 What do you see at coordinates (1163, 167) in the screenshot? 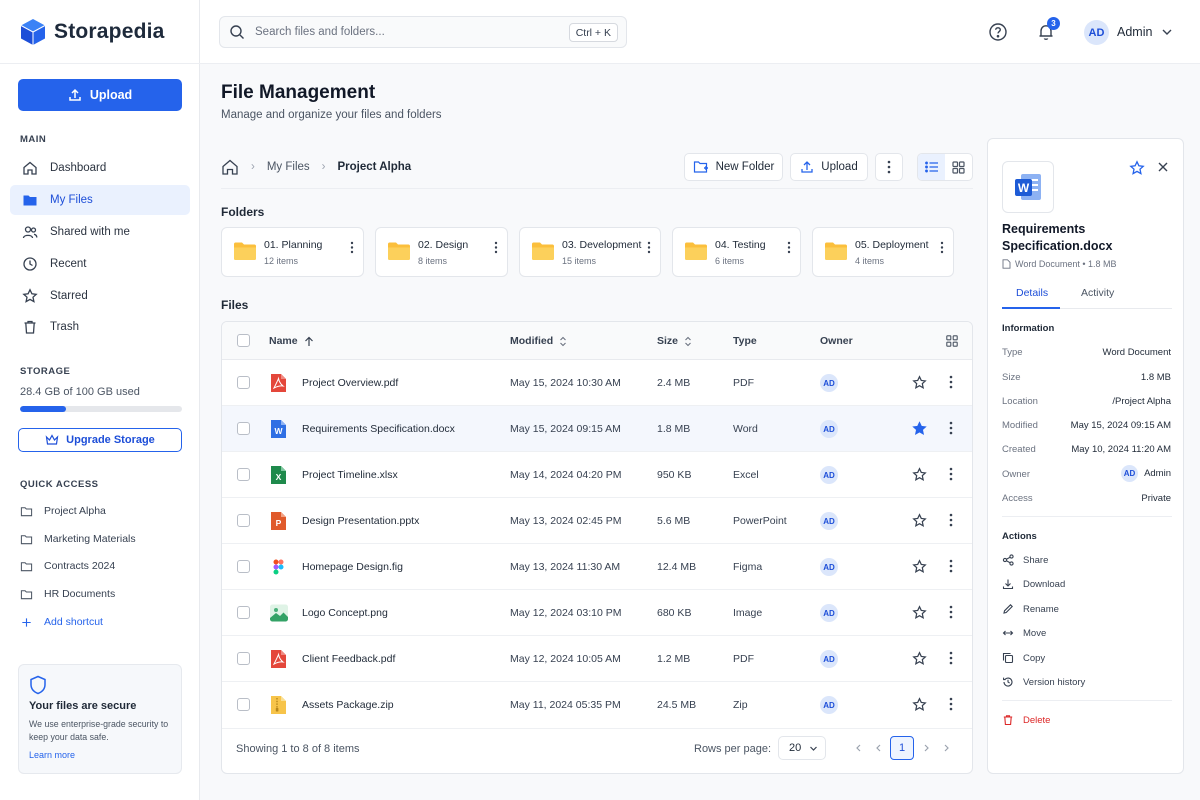
I see `close-icon` at bounding box center [1163, 167].